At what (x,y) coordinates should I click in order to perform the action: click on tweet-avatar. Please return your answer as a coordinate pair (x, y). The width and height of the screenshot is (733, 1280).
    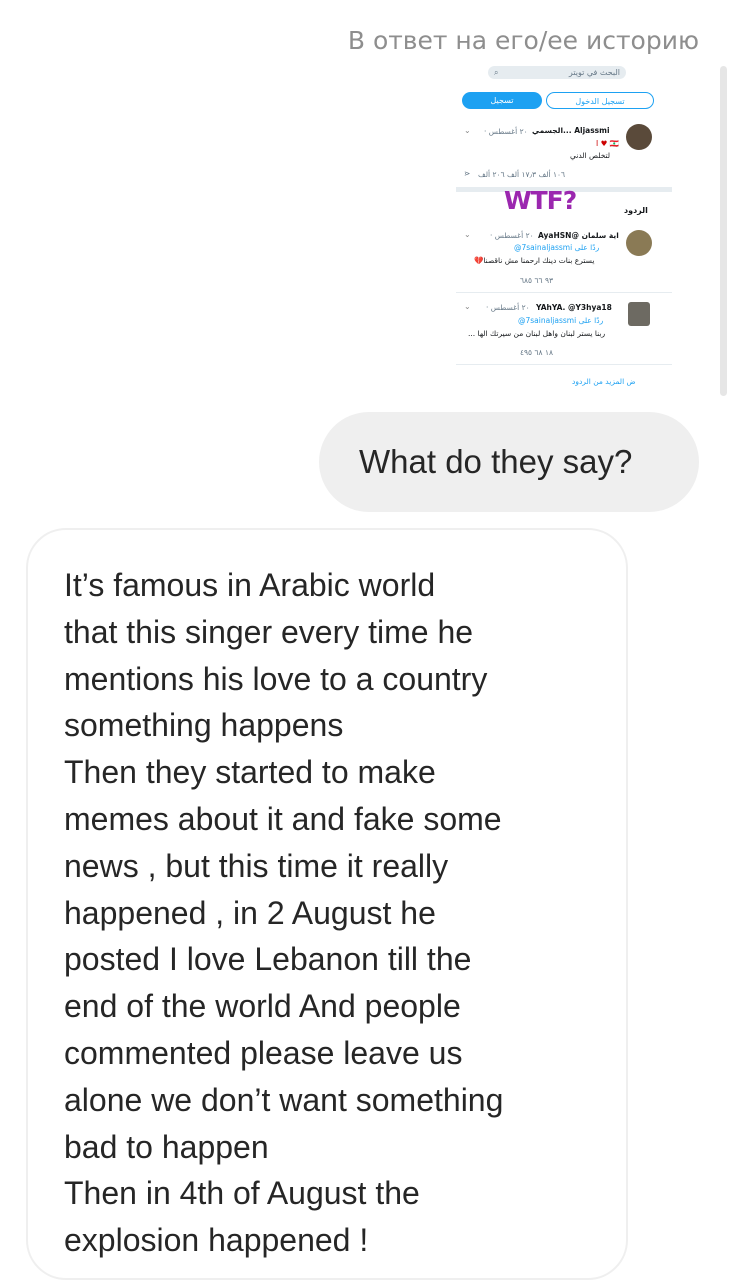
    Looking at the image, I should click on (639, 137).